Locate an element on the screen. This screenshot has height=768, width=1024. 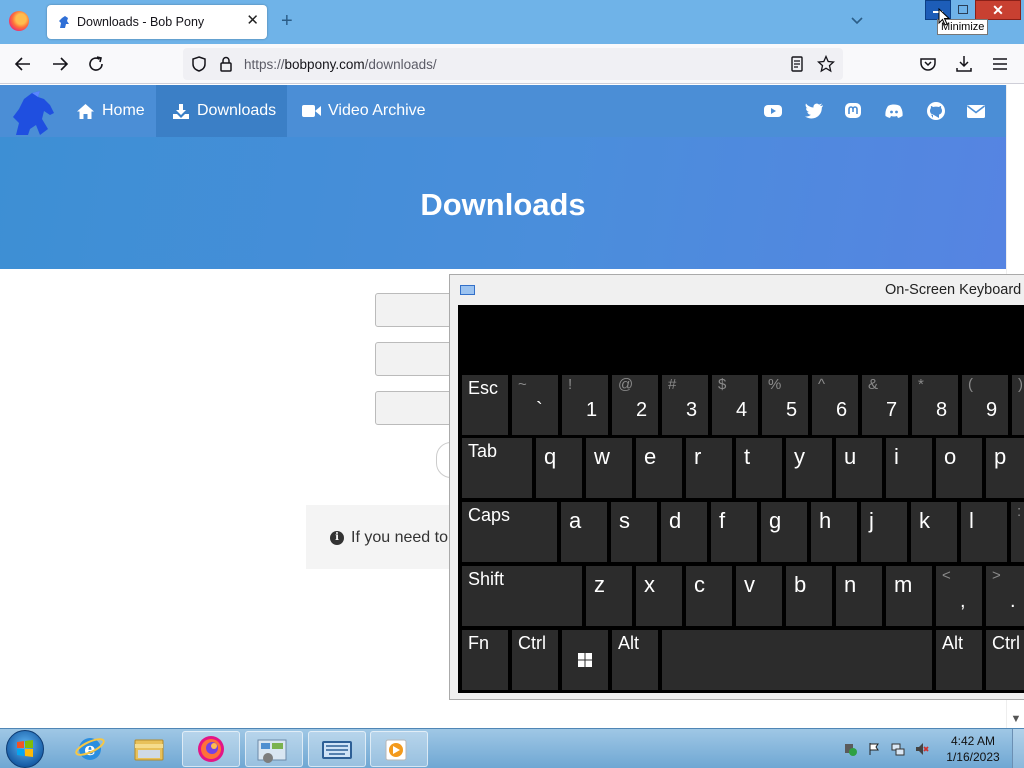
osk-key-osk-row-3-key-6: n is located at coordinates (859, 596).